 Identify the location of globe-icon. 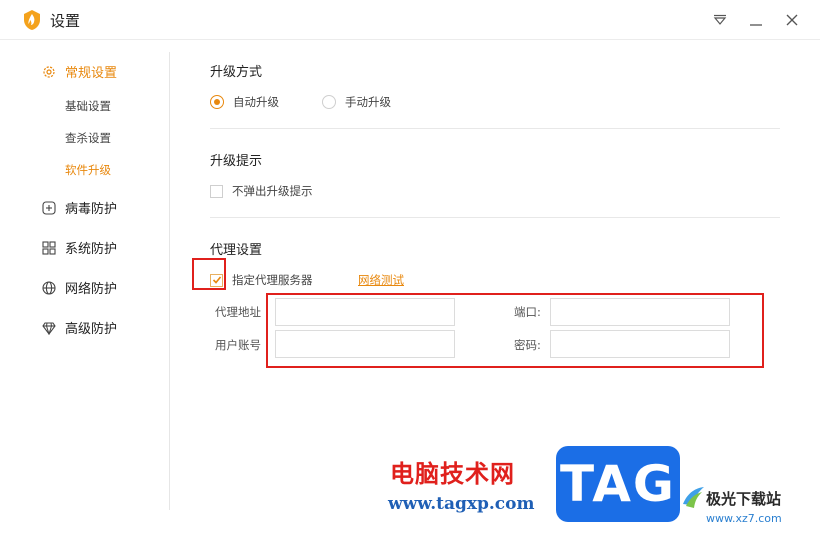
(49, 287).